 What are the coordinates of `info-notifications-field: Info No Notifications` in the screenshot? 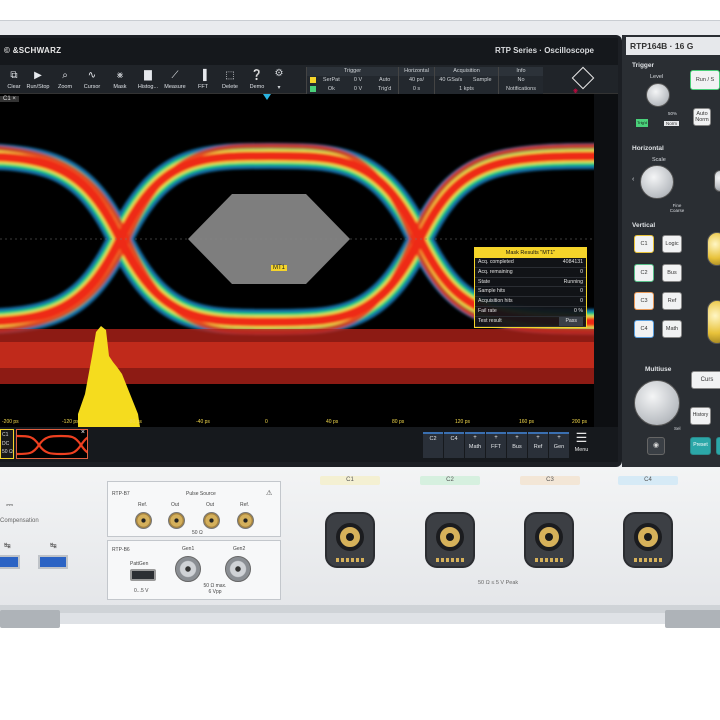 It's located at (520, 80).